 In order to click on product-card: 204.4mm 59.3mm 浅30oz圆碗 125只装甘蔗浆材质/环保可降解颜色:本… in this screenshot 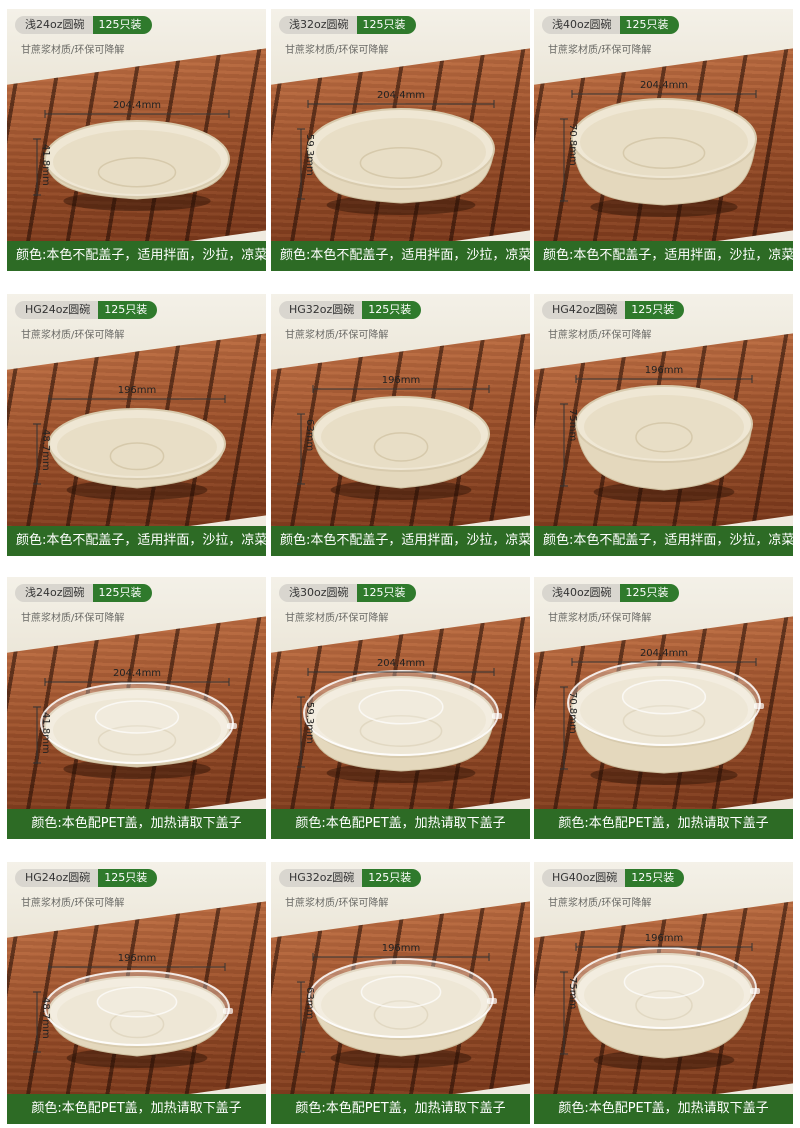, I will do `click(400, 708)`.